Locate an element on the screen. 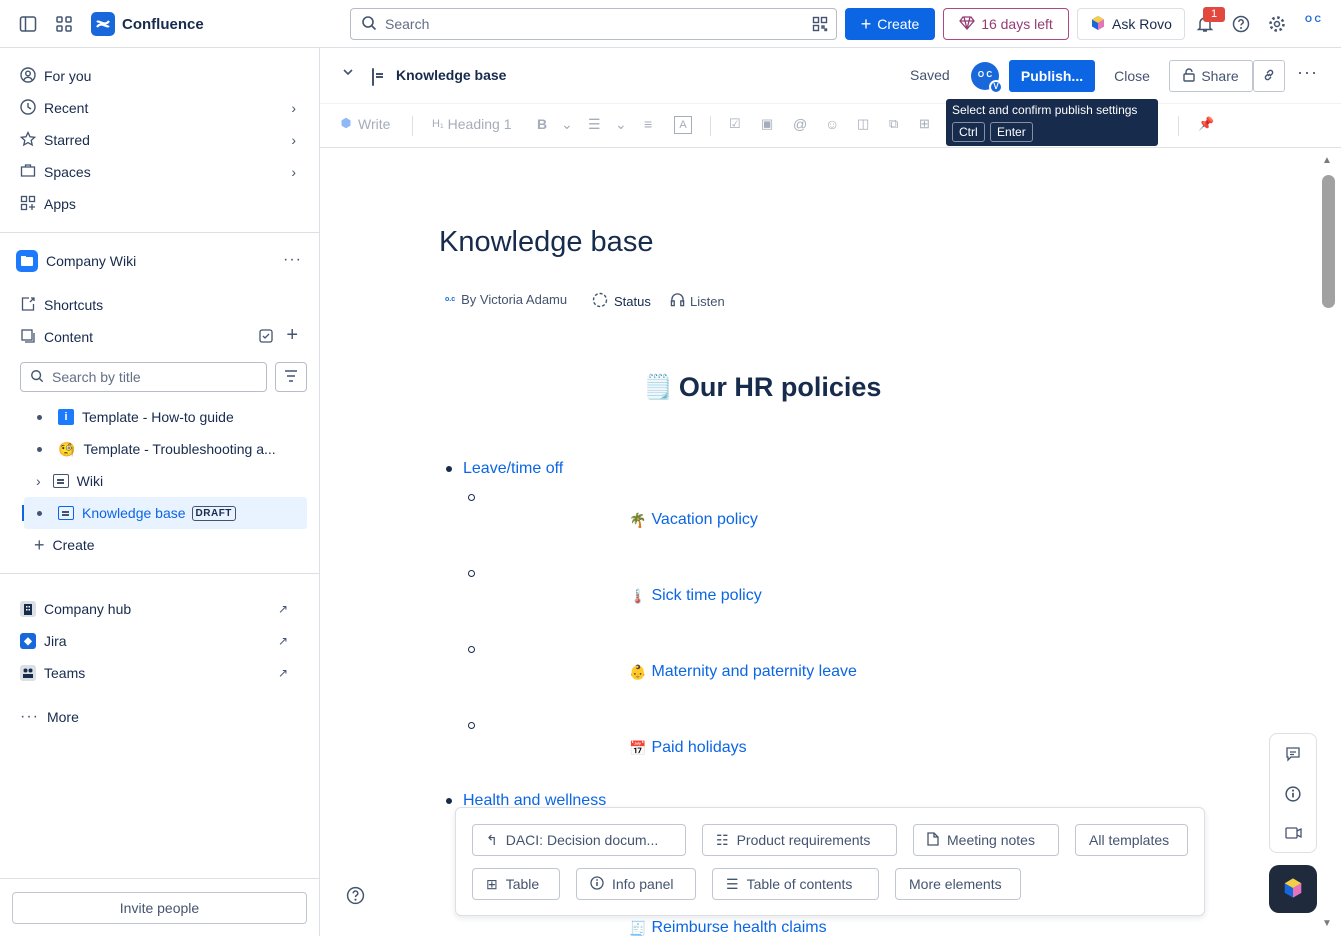 This screenshot has height=936, width=1341. scrollbar-thumb is located at coordinates (1328, 241).